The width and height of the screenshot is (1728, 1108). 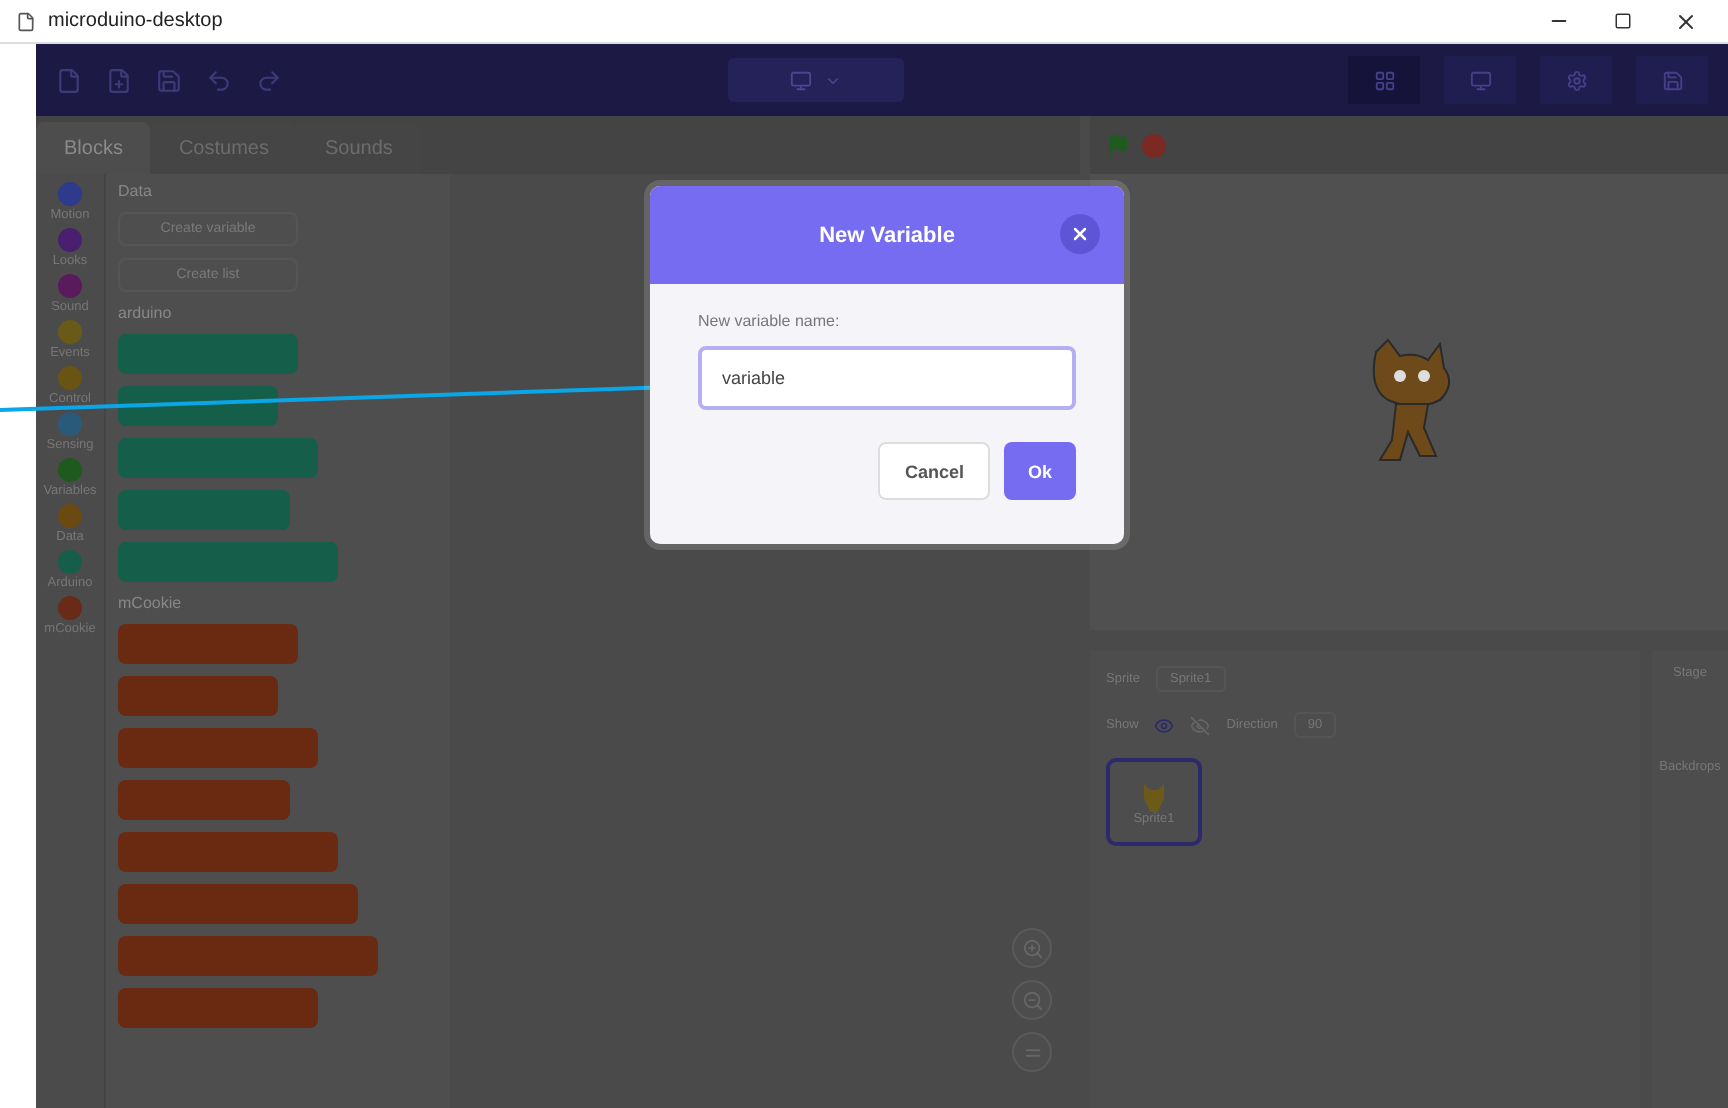 I want to click on zoom-in-icon, so click(x=1032, y=948).